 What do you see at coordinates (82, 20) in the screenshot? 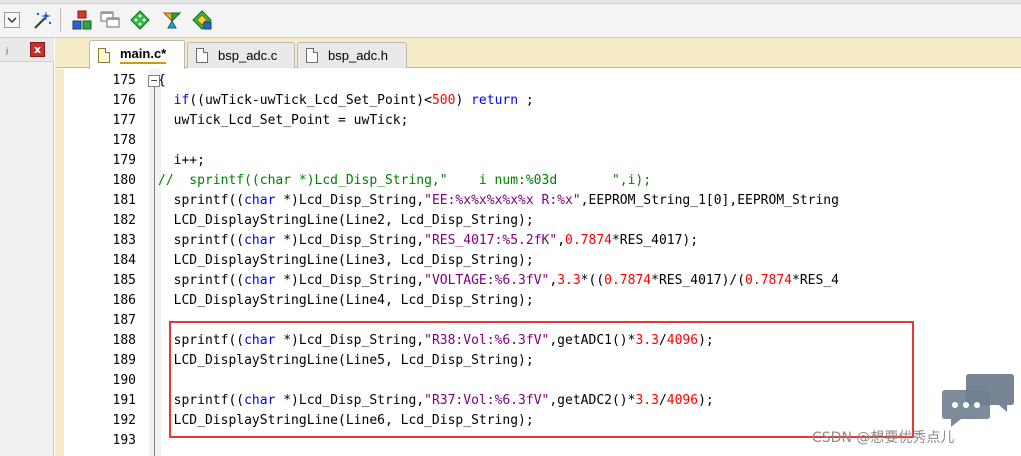
I see `build-target-icon` at bounding box center [82, 20].